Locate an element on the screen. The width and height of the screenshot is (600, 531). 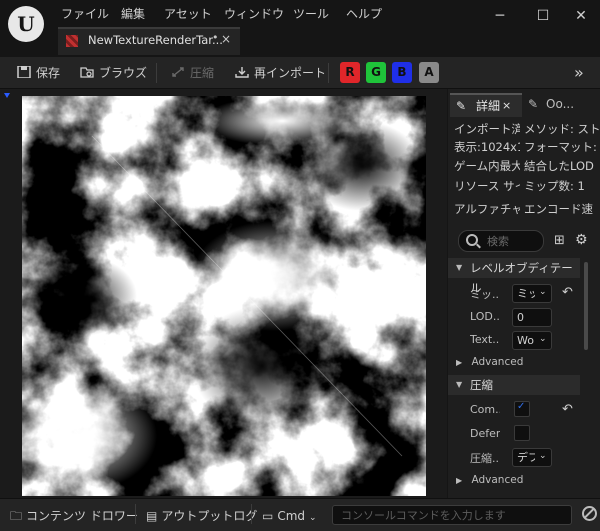
pencil-icon: ✎ is located at coordinates (533, 104).